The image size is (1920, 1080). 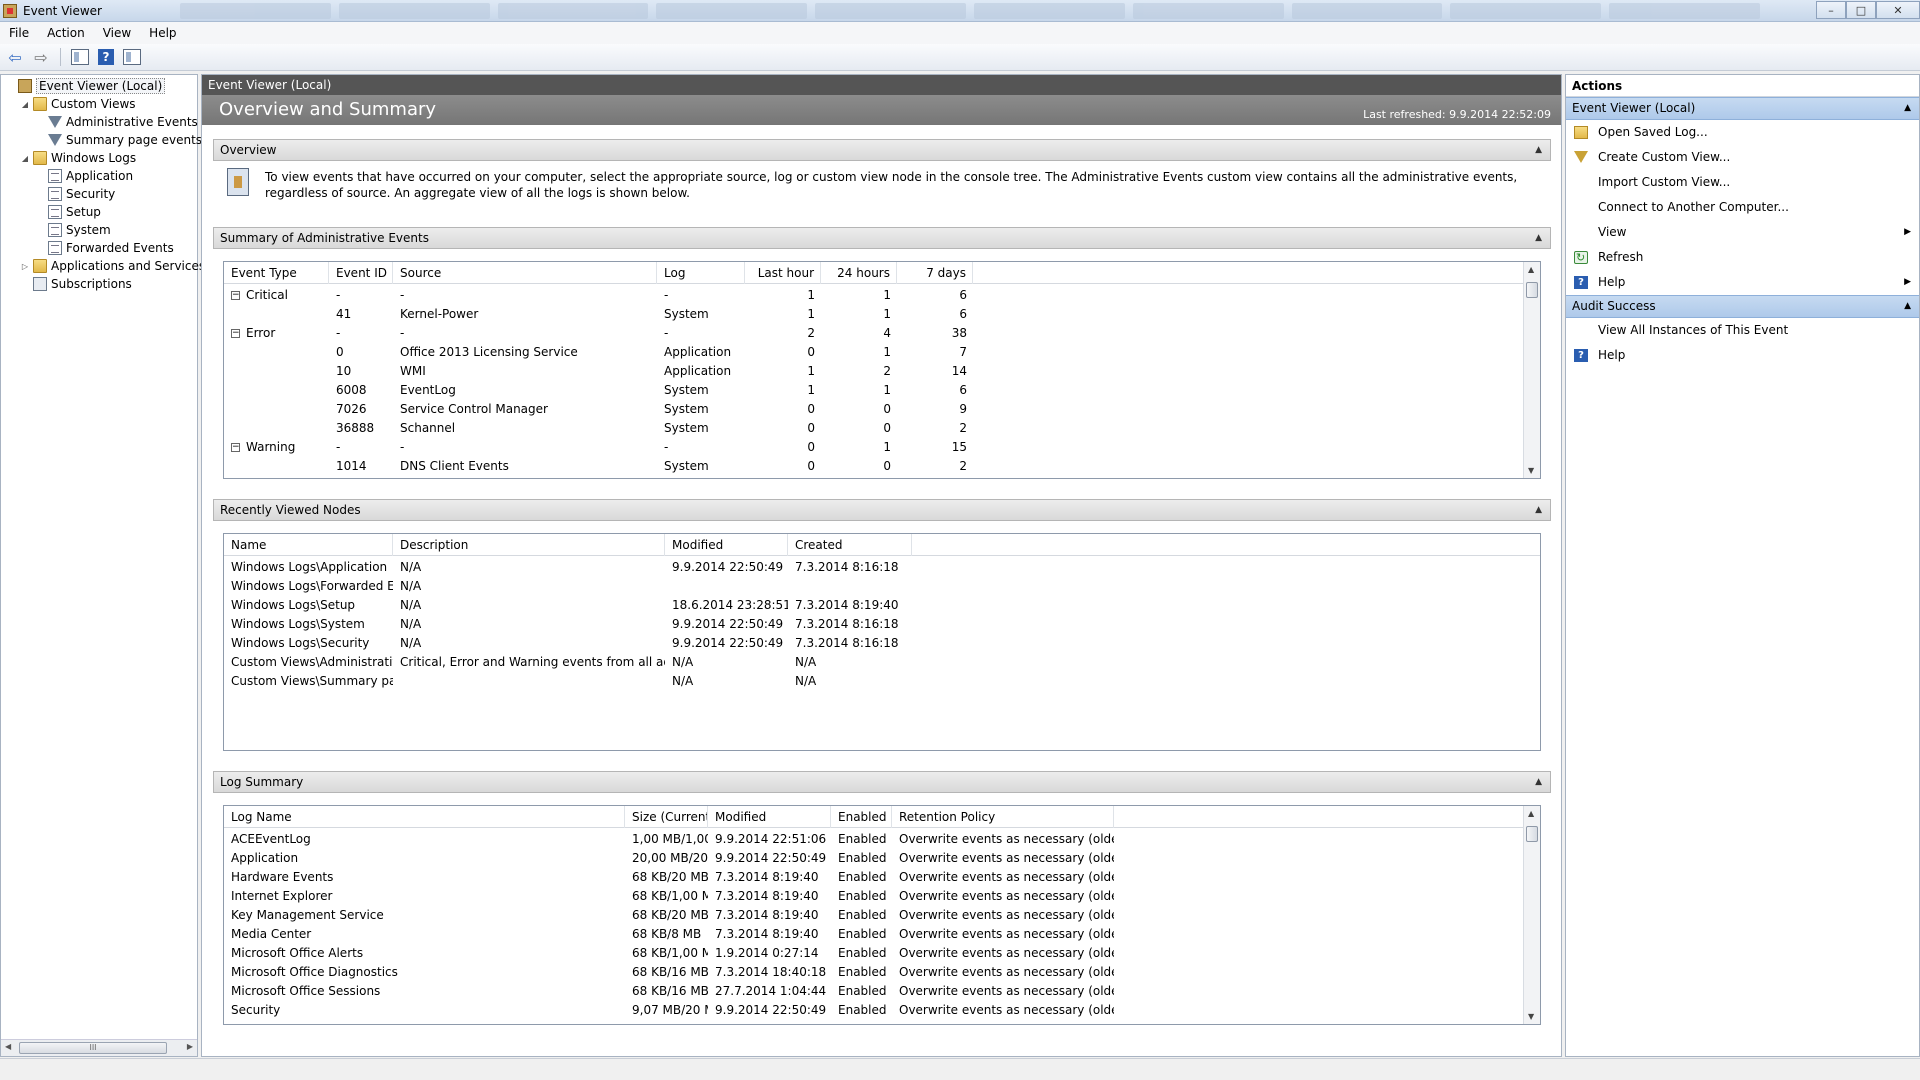 I want to click on tree-expander-icon: ▷, so click(x=25, y=266).